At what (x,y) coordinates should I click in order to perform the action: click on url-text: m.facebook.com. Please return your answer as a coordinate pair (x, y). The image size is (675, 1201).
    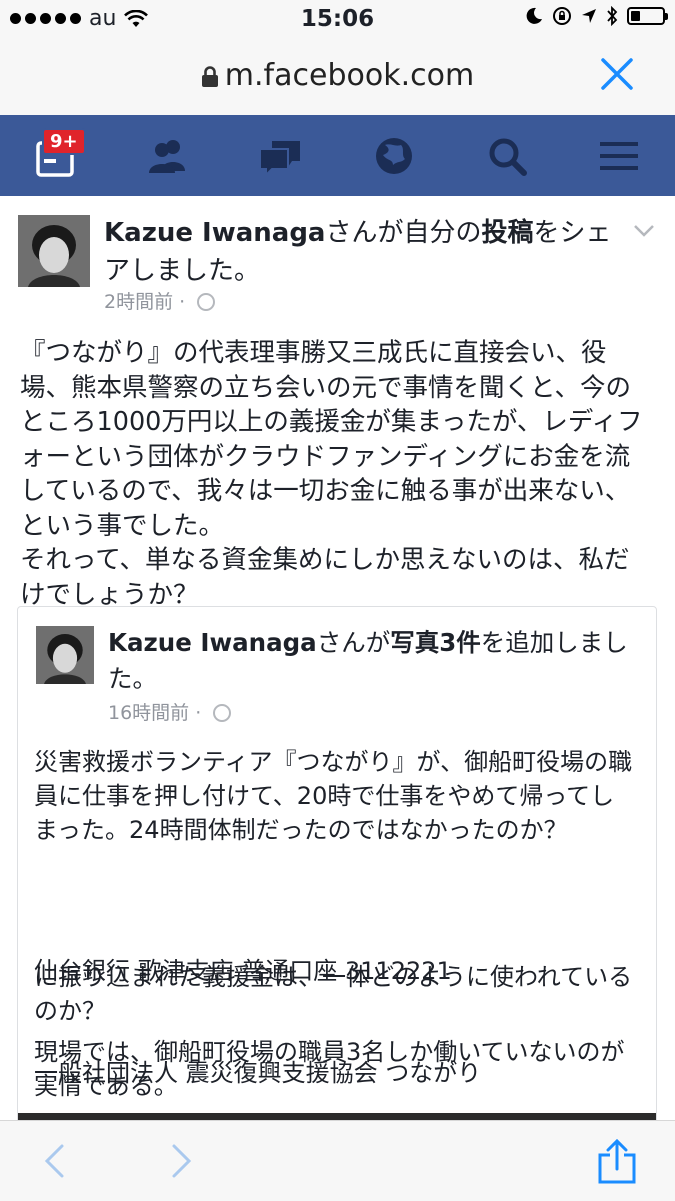
    Looking at the image, I should click on (349, 75).